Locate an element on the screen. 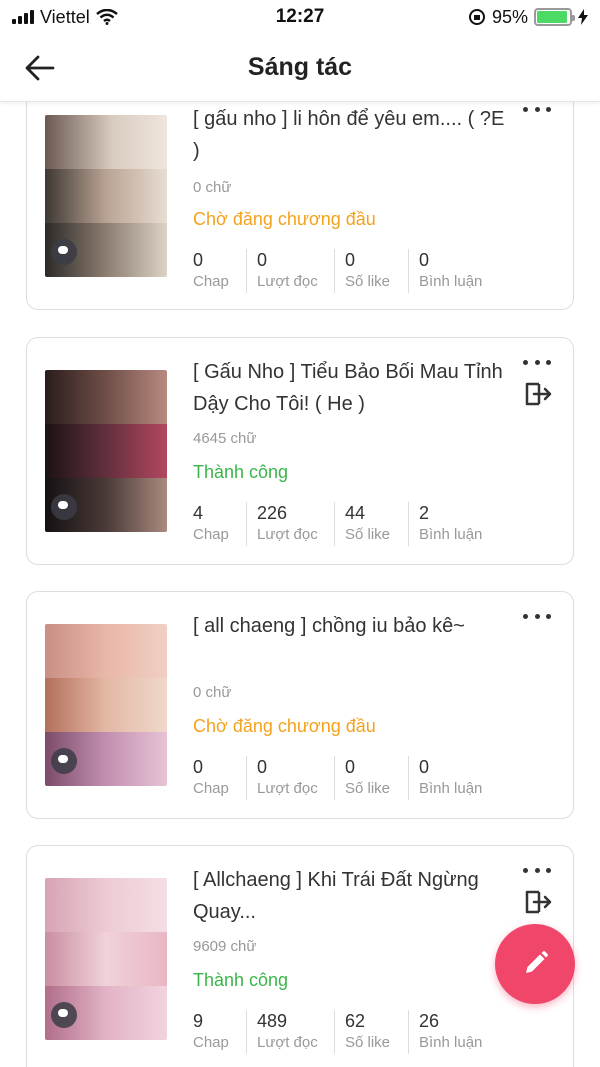  stat-likes: 44 Số like is located at coordinates (377, 524).